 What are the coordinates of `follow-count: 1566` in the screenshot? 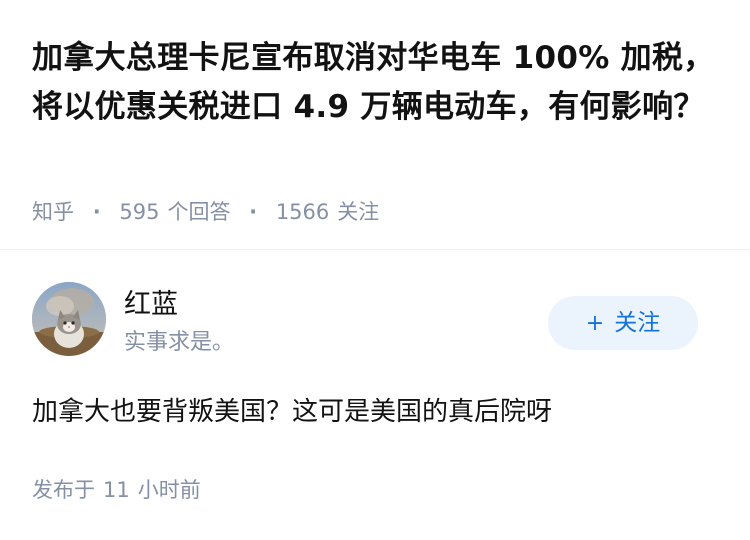 It's located at (302, 212).